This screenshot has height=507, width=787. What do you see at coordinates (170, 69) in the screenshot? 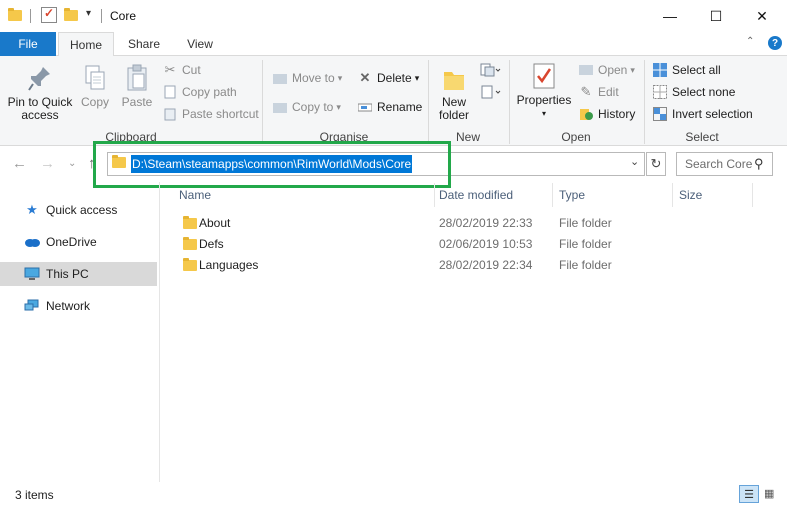
I see `scissors-icon: ✂` at bounding box center [170, 69].